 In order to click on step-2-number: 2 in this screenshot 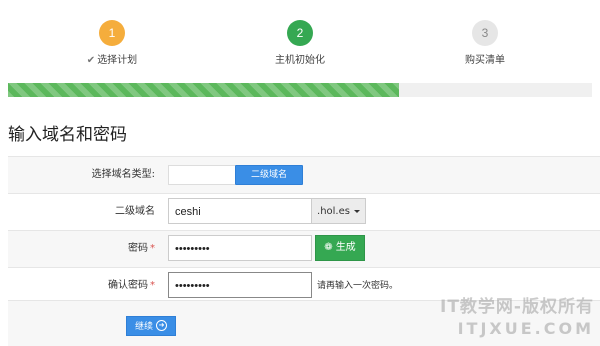, I will do `click(300, 33)`.